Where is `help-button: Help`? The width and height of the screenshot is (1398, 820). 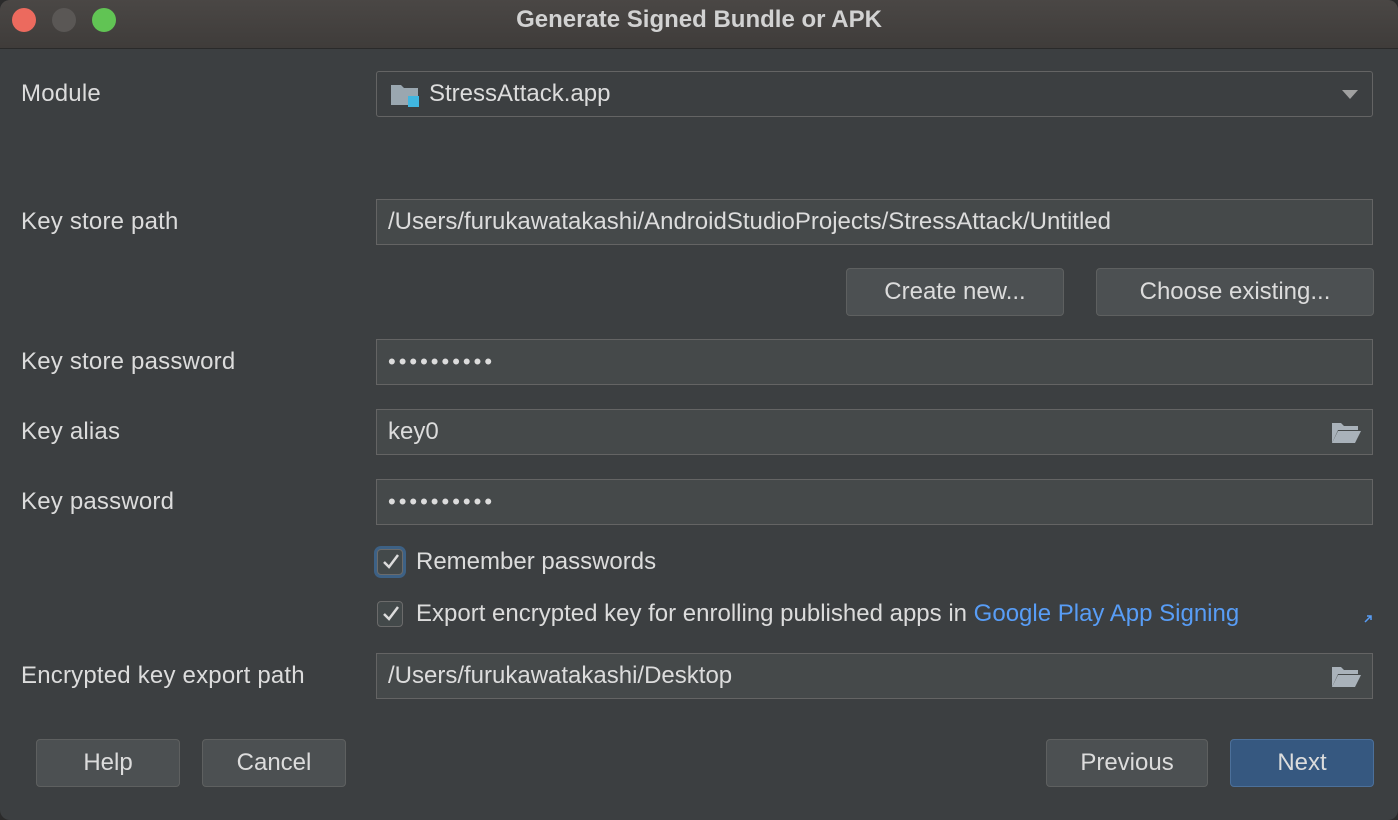
help-button: Help is located at coordinates (108, 763).